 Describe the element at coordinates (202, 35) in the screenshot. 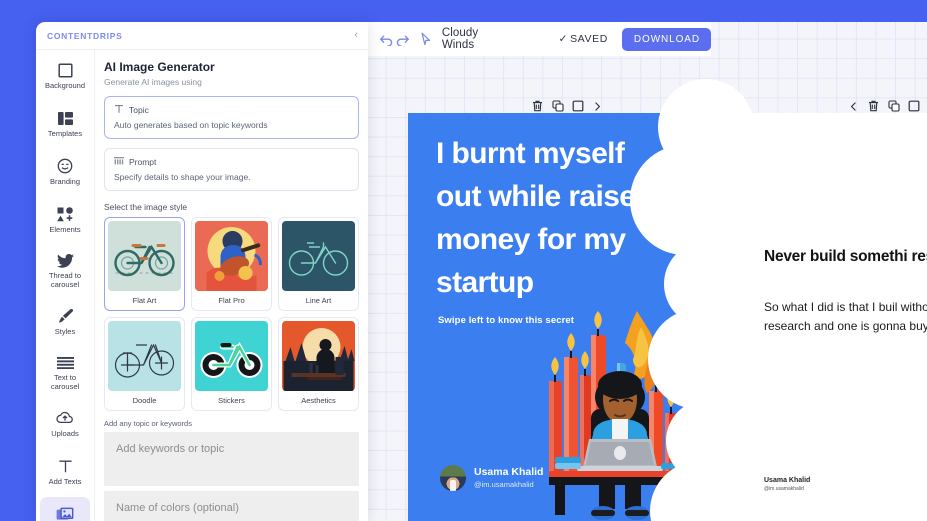

I see `app-header: CONTENTDRIPS ‹` at that location.